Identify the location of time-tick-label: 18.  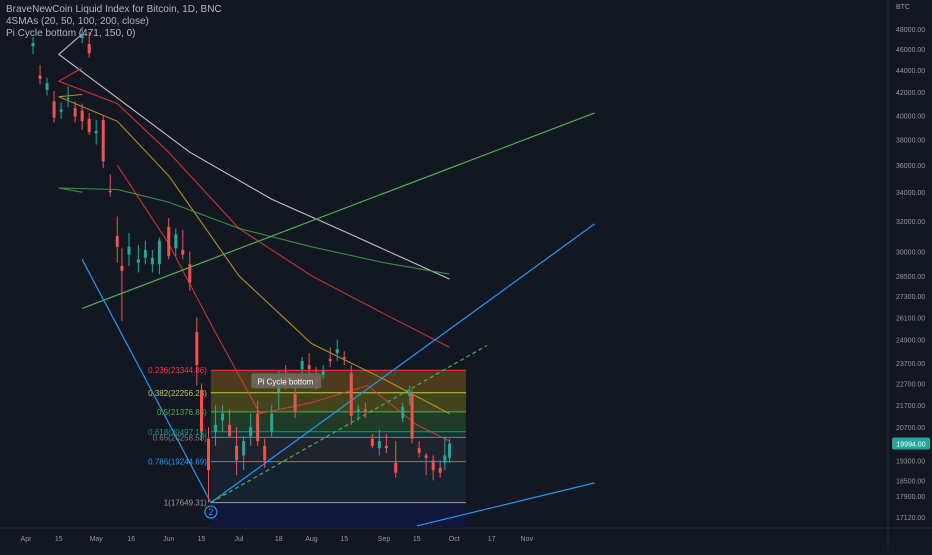
(279, 539).